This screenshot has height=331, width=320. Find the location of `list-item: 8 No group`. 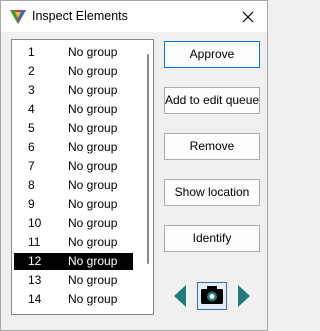

list-item: 8 No group is located at coordinates (73, 185).